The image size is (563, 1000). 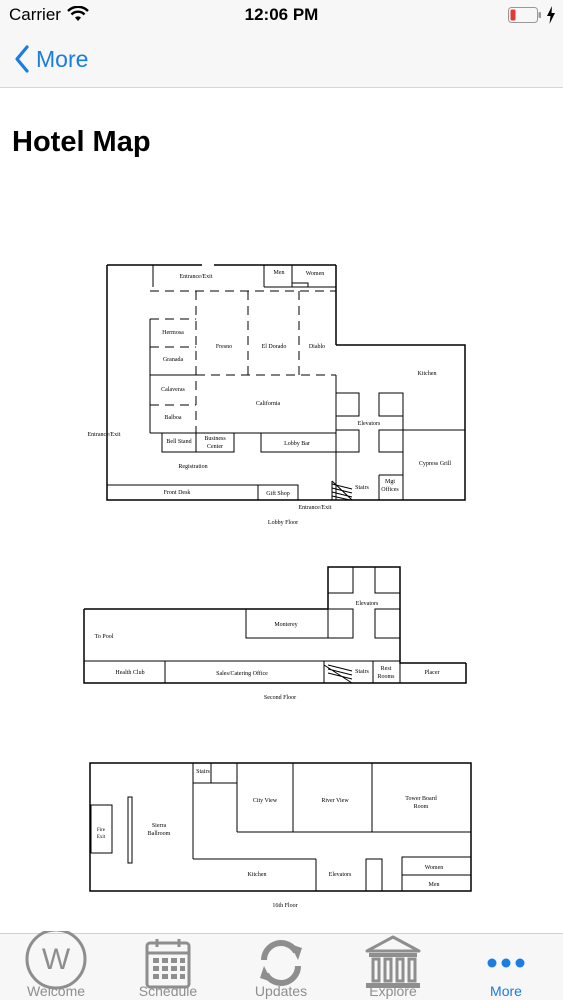 I want to click on map-label: Bell Stand, so click(x=178, y=442).